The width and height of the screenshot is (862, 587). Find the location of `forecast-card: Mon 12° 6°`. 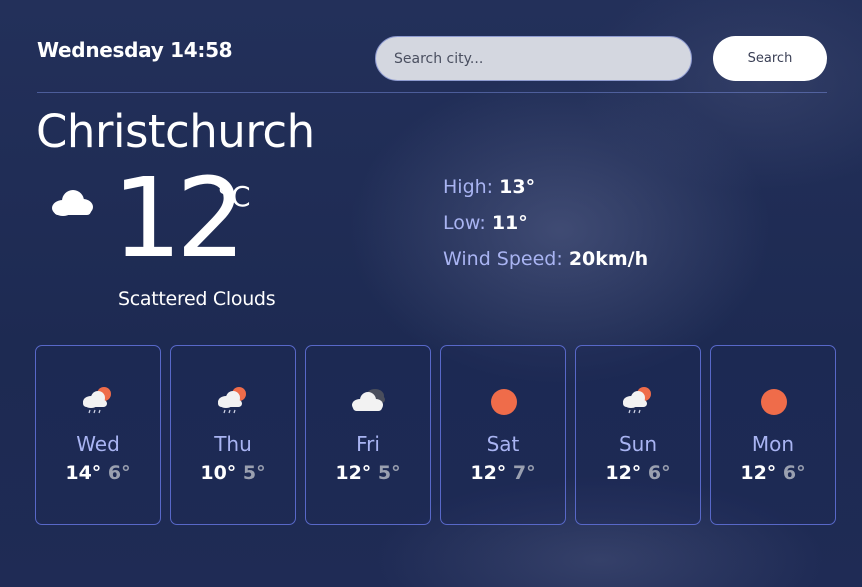

forecast-card: Mon 12° 6° is located at coordinates (773, 435).